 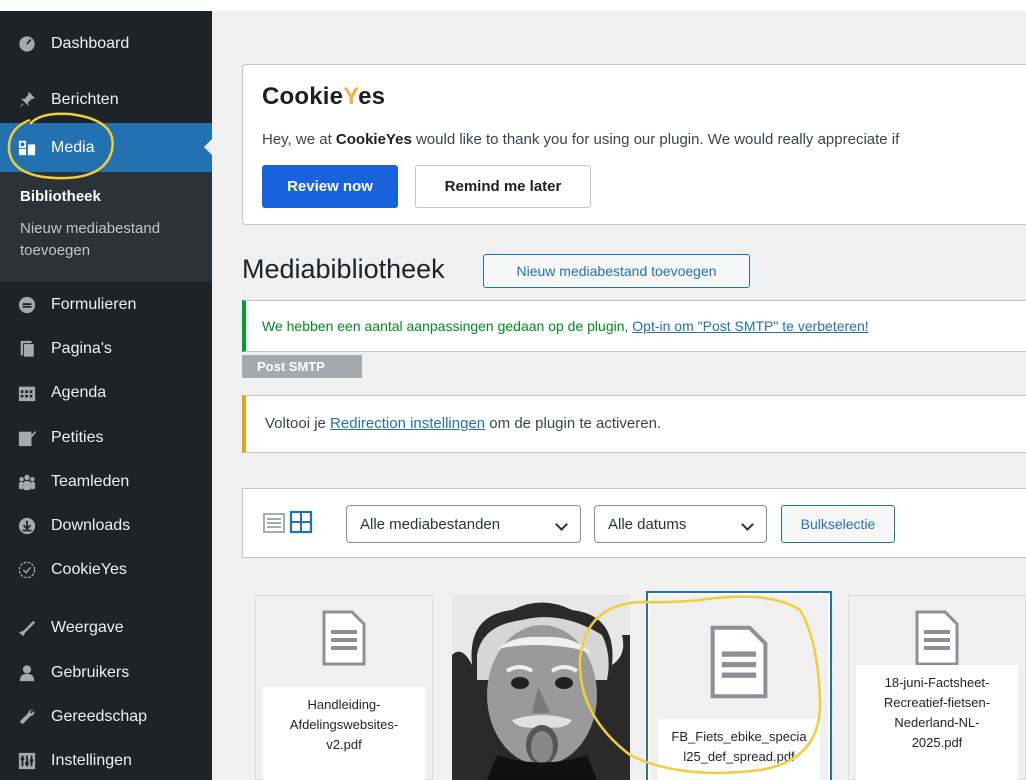 What do you see at coordinates (90, 43) in the screenshot?
I see `sidebar-item-label: Dashboard` at bounding box center [90, 43].